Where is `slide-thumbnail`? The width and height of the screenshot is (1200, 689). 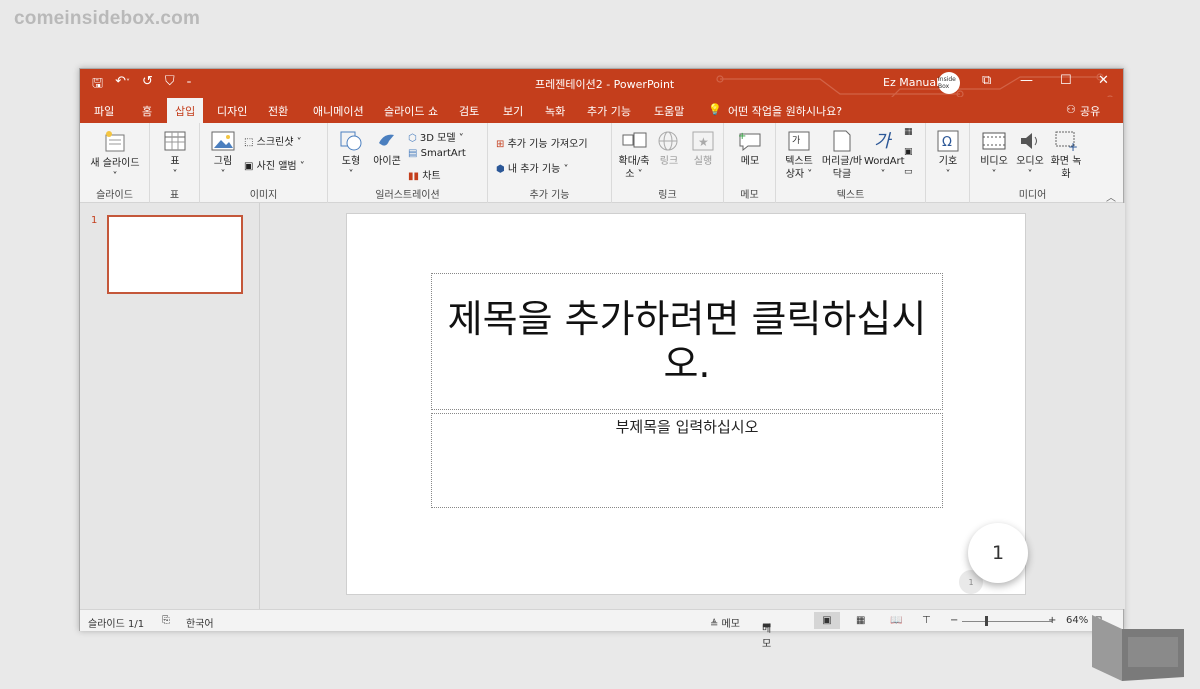
slide-thumbnail is located at coordinates (175, 254).